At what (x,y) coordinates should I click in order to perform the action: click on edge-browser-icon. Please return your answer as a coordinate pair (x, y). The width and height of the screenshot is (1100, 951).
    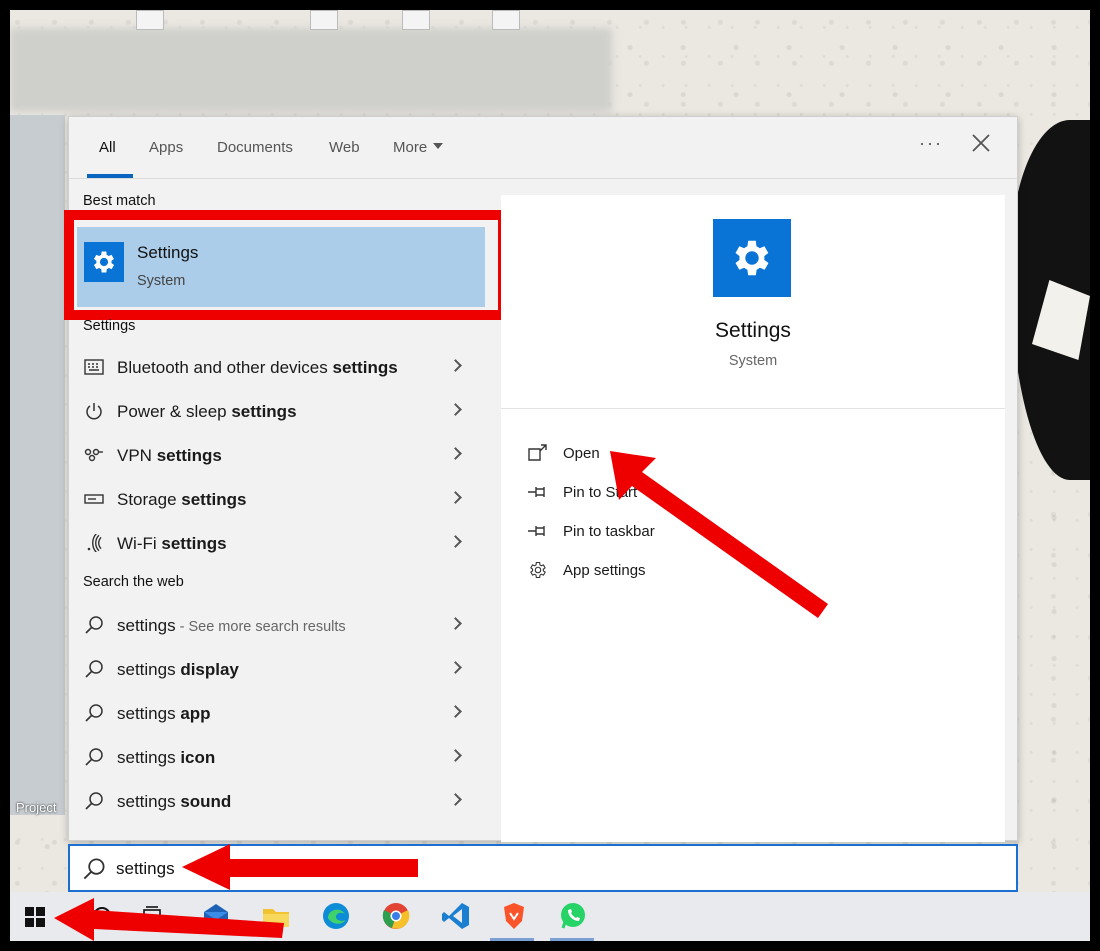
    Looking at the image, I should click on (336, 916).